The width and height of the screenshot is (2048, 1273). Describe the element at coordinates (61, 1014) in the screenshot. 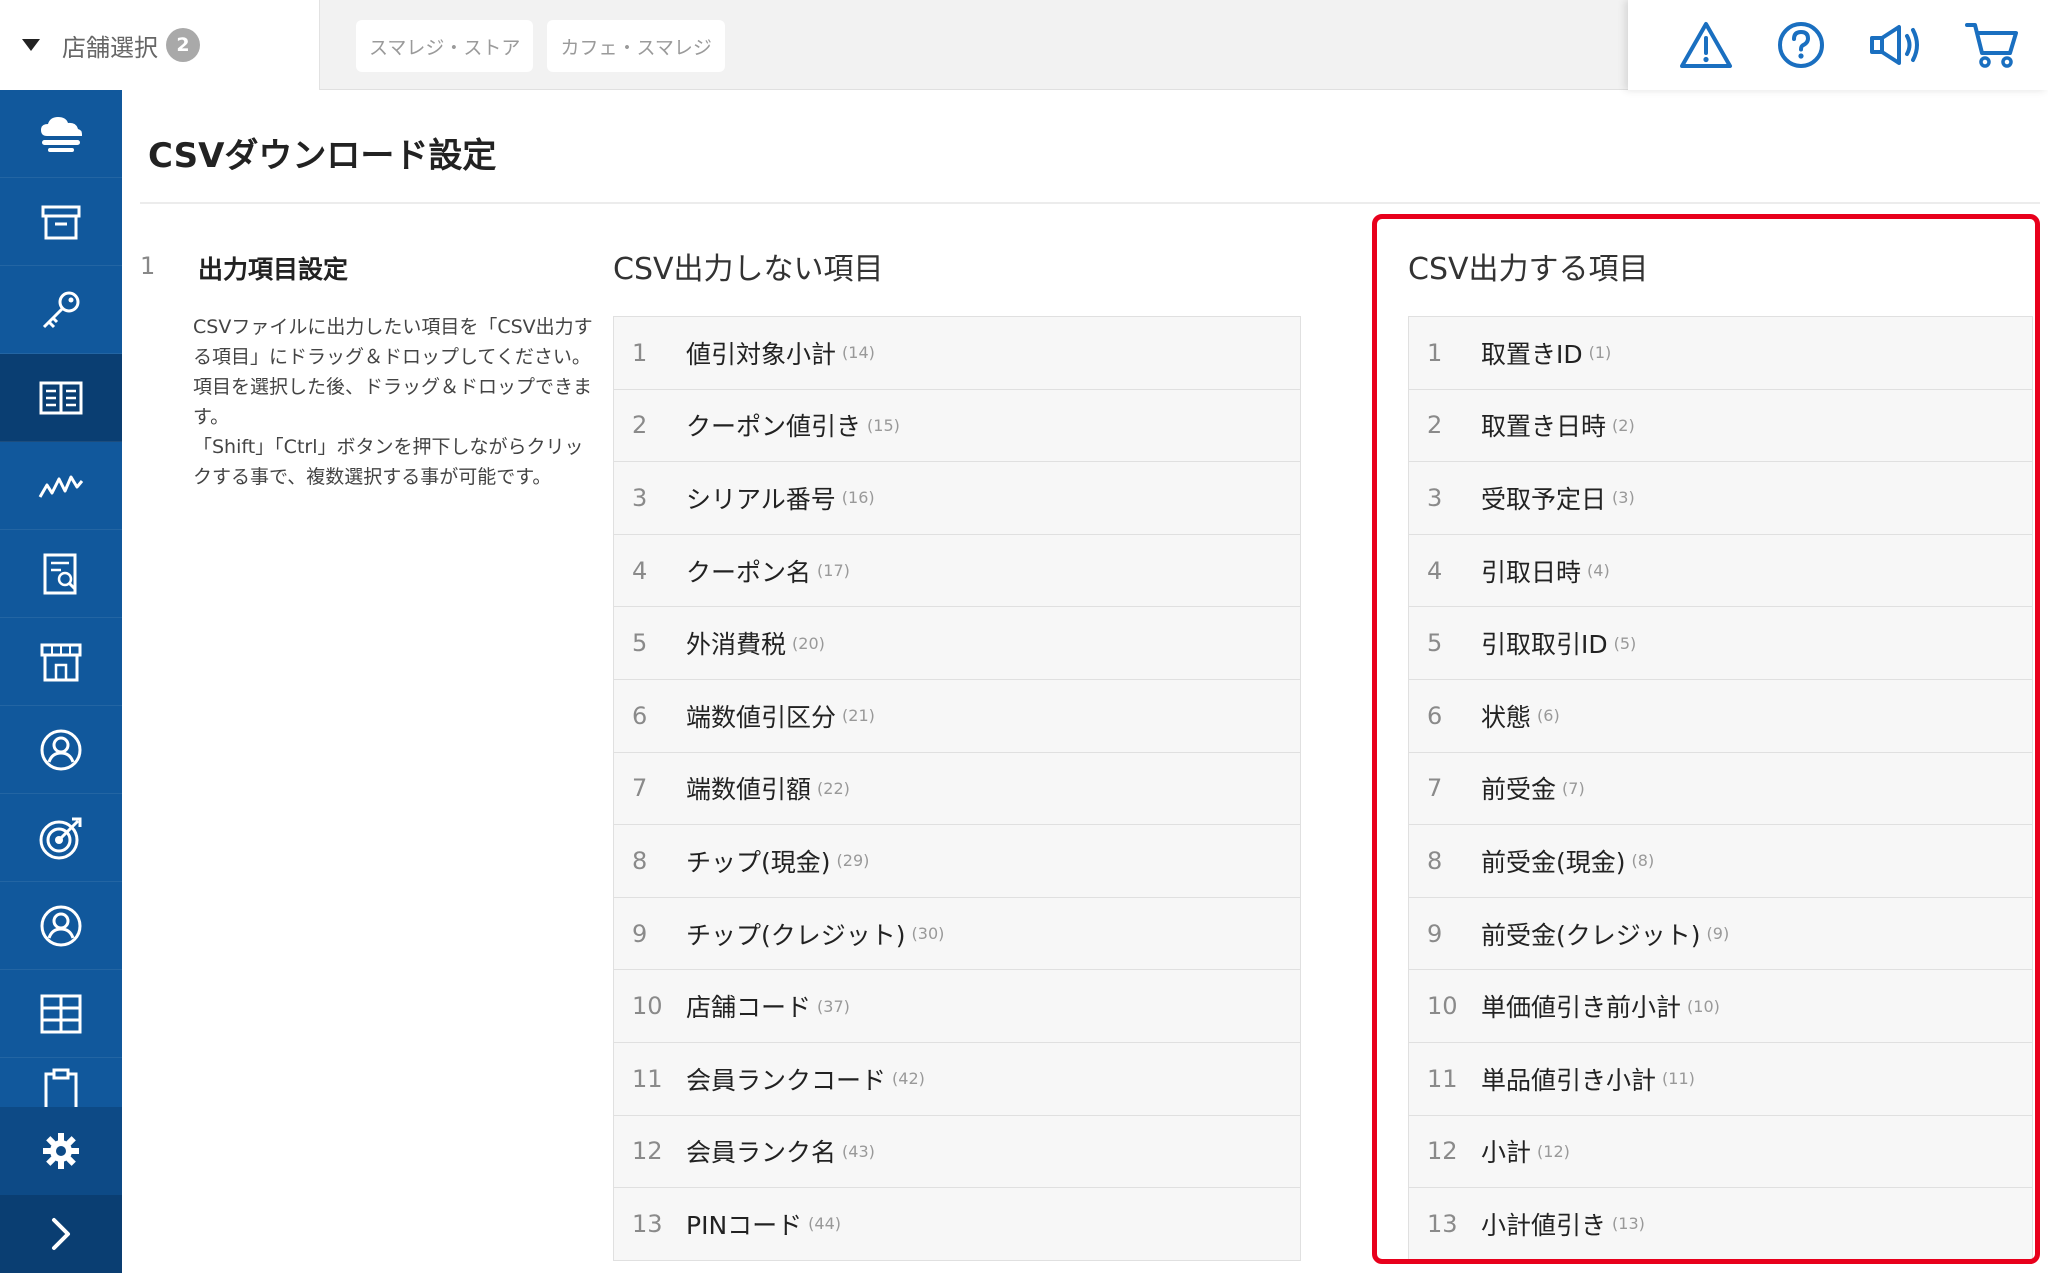

I see `grid-icon` at that location.